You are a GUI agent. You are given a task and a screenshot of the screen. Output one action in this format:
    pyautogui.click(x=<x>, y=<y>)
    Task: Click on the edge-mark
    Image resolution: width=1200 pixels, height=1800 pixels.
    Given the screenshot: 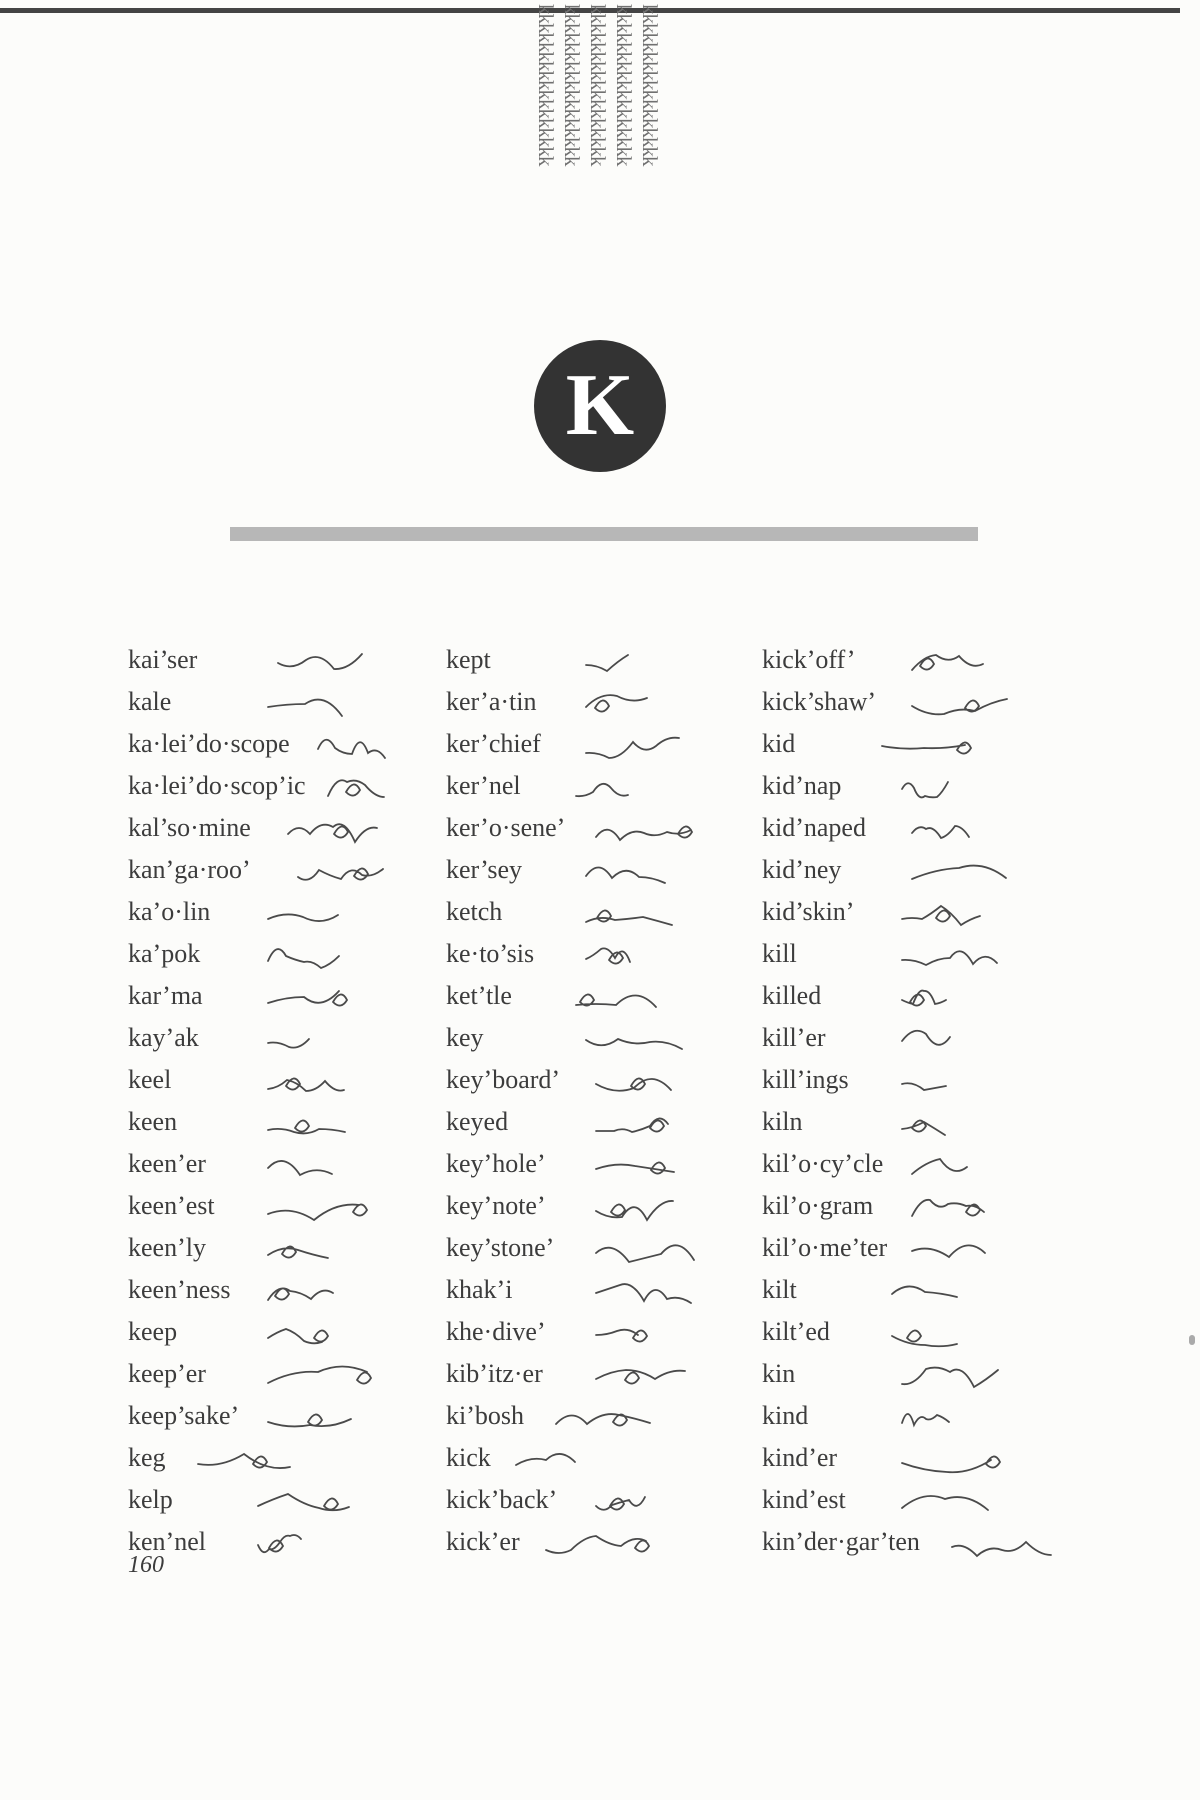 What is the action you would take?
    pyautogui.click(x=1192, y=1340)
    